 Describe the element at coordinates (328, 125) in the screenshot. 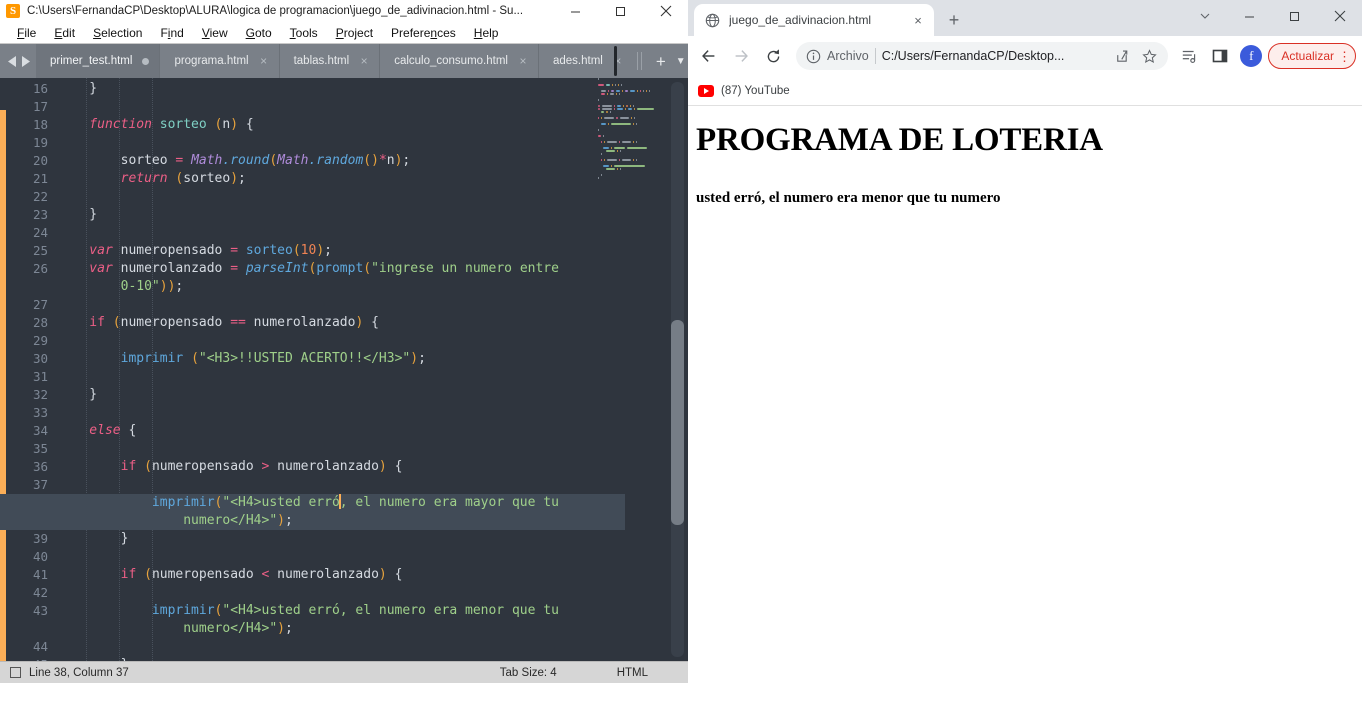

I see `code-line: function sorteo (n) {` at that location.